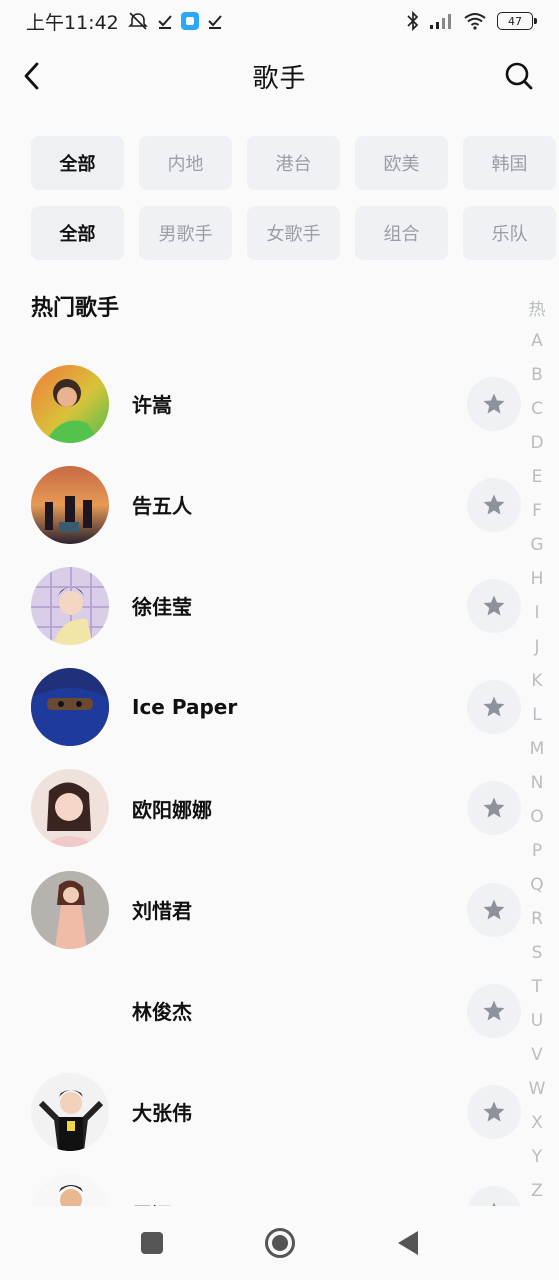 Image resolution: width=559 pixels, height=1280 pixels. What do you see at coordinates (537, 987) in the screenshot?
I see `index-letter: T` at bounding box center [537, 987].